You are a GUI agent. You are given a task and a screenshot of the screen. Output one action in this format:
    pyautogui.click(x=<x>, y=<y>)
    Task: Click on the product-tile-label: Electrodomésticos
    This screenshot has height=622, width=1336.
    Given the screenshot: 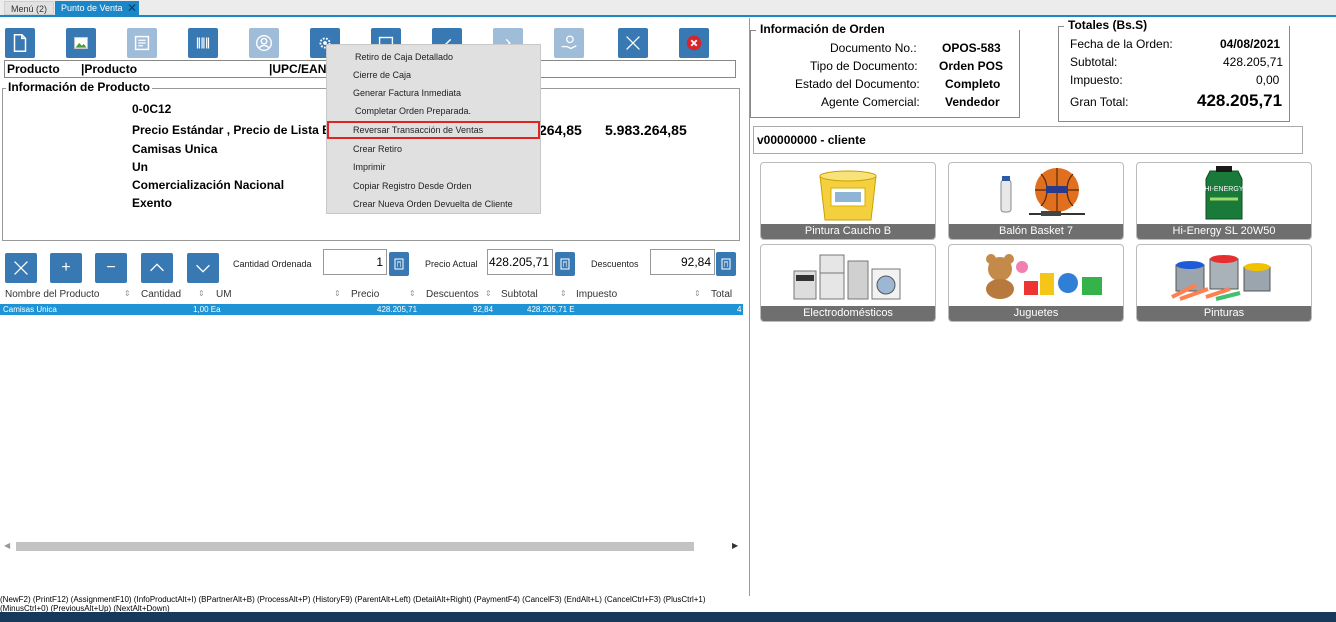 What is the action you would take?
    pyautogui.click(x=848, y=313)
    